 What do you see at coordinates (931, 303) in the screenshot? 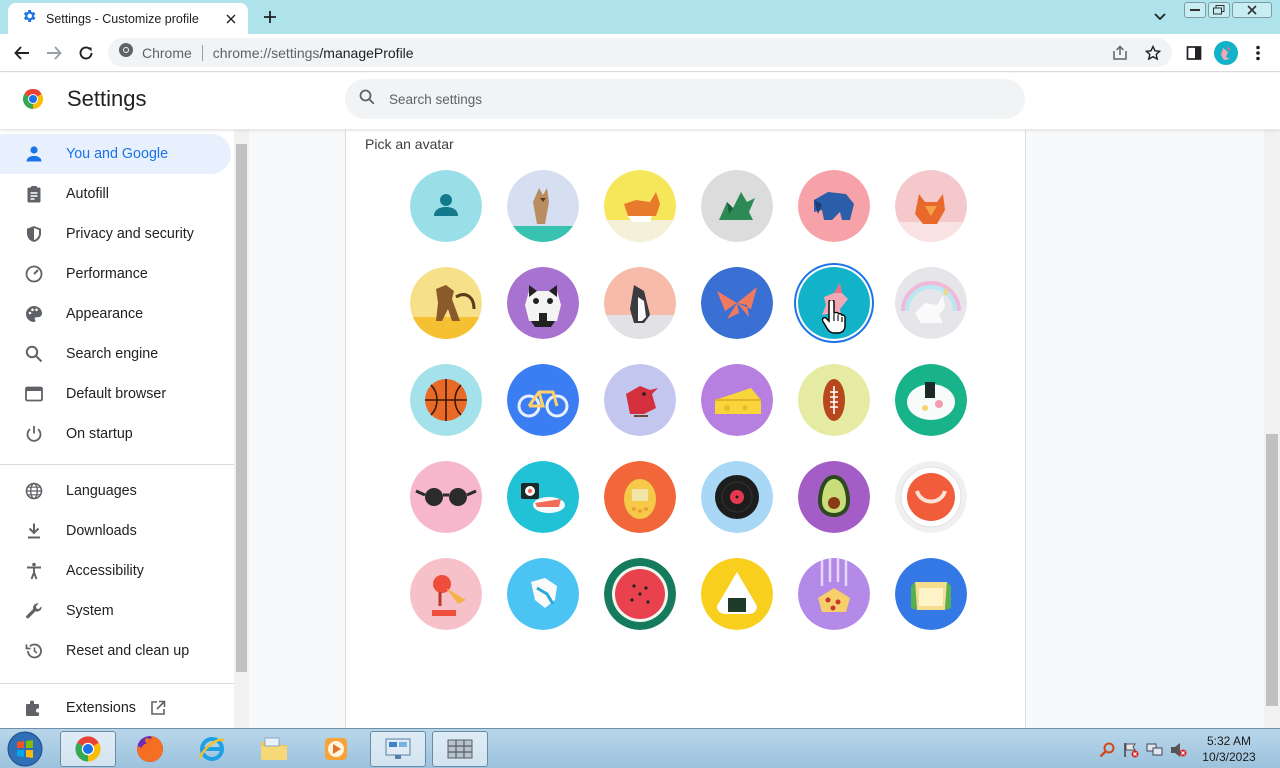
I see `avatar-origami-unicorn` at bounding box center [931, 303].